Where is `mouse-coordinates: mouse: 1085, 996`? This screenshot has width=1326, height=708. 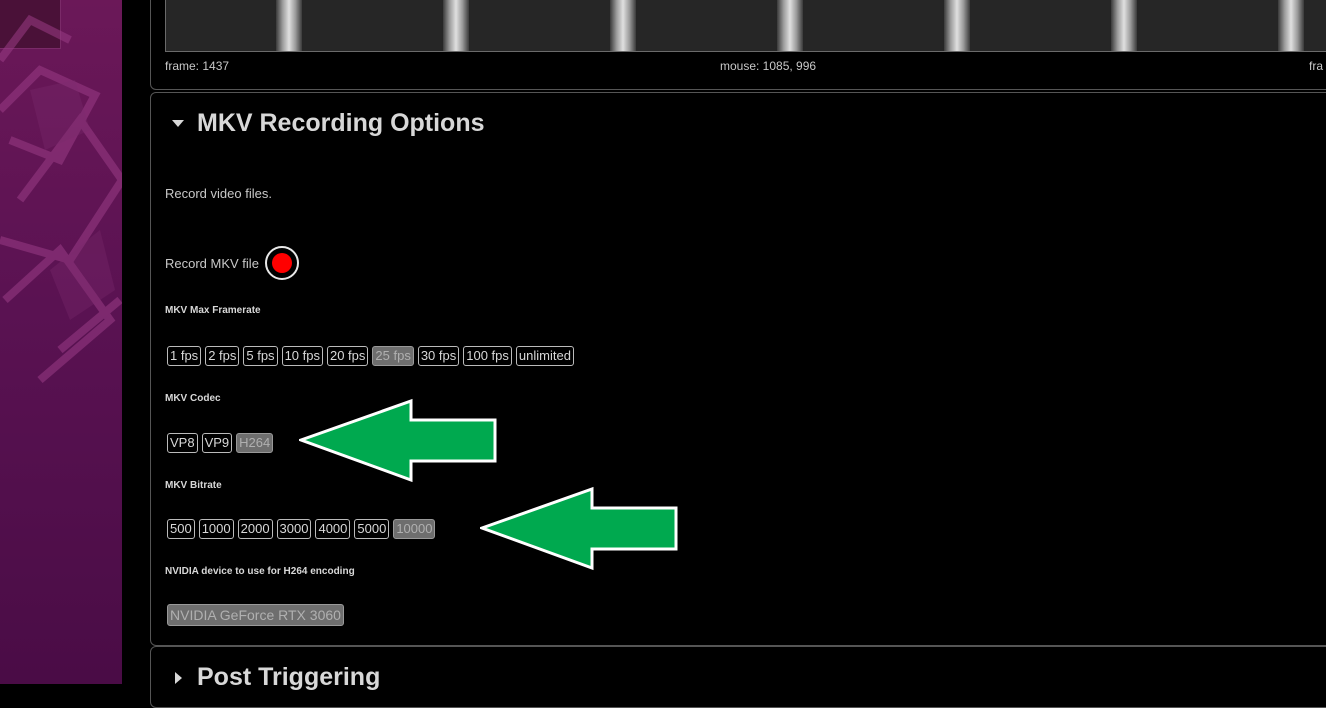
mouse-coordinates: mouse: 1085, 996 is located at coordinates (768, 66).